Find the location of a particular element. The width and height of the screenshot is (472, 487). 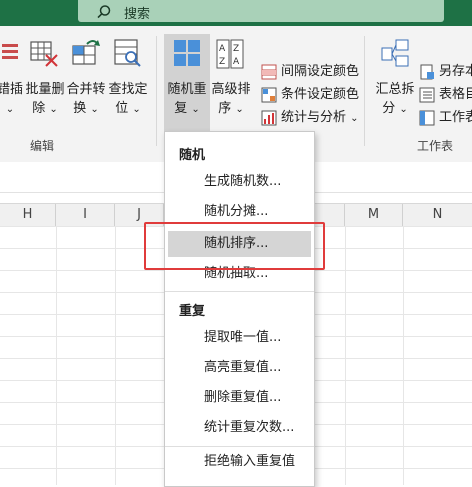

merge-convert-label-2: 换 ⌄ is located at coordinates (86, 108).